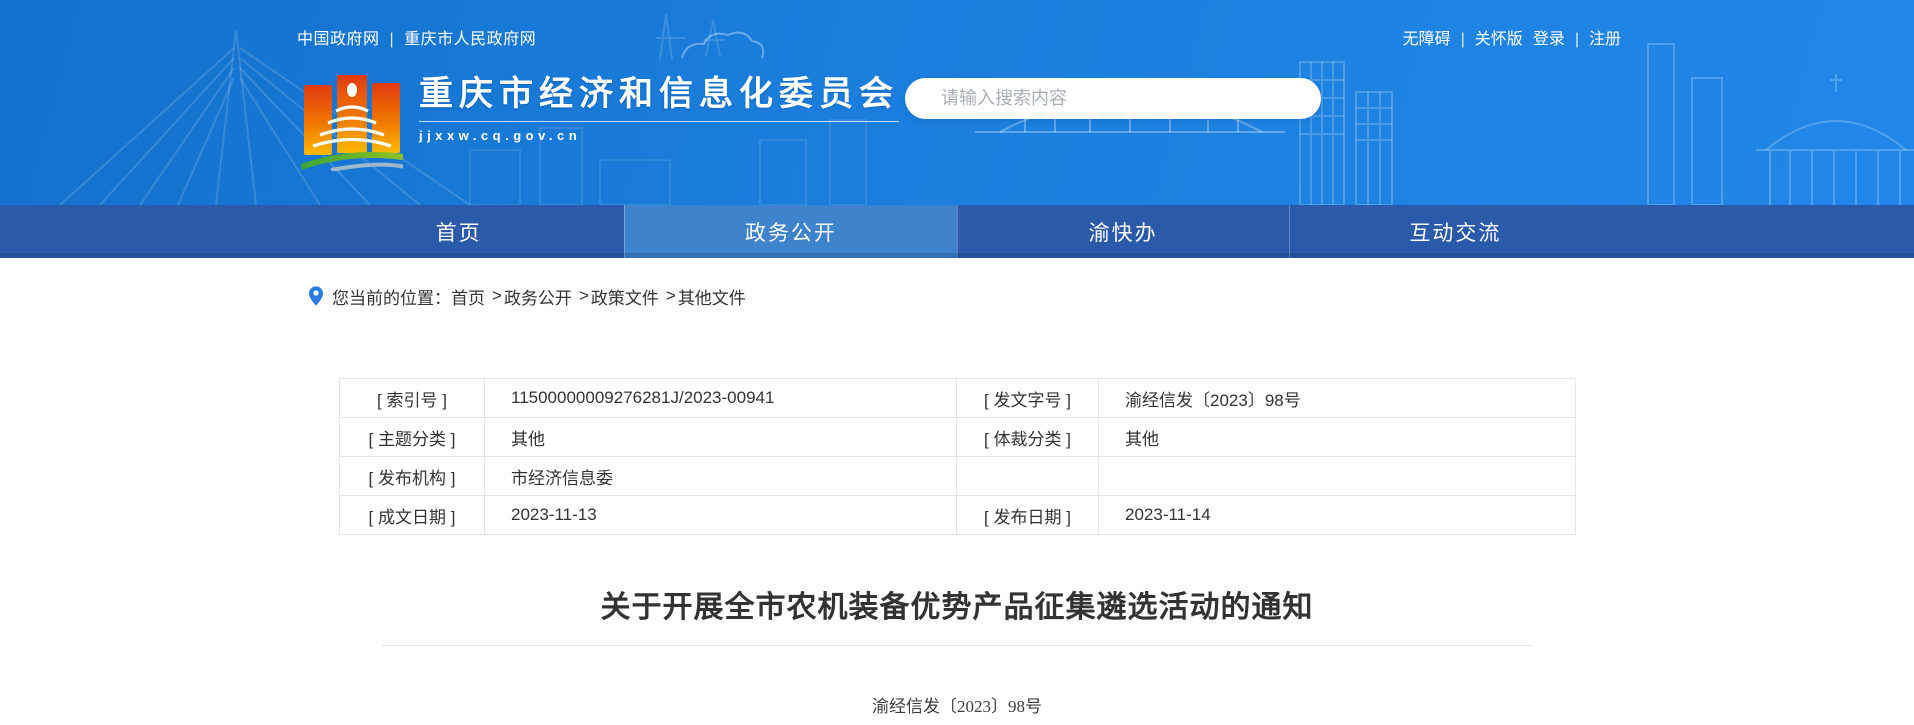  Describe the element at coordinates (1337, 515) in the screenshot. I see `meta-value-publish-date: 2023-11-14` at that location.